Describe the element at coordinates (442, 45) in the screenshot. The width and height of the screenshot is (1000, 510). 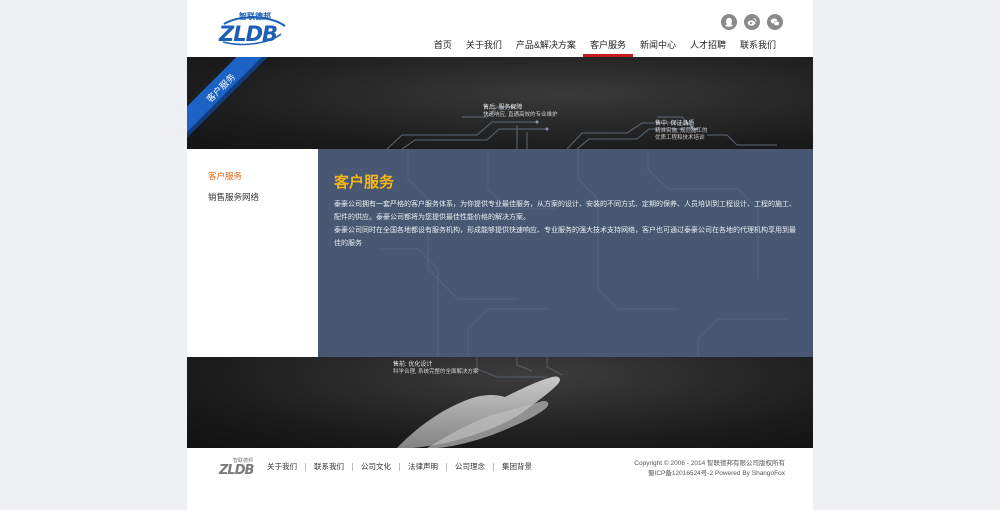
I see `nav-label: 首页` at that location.